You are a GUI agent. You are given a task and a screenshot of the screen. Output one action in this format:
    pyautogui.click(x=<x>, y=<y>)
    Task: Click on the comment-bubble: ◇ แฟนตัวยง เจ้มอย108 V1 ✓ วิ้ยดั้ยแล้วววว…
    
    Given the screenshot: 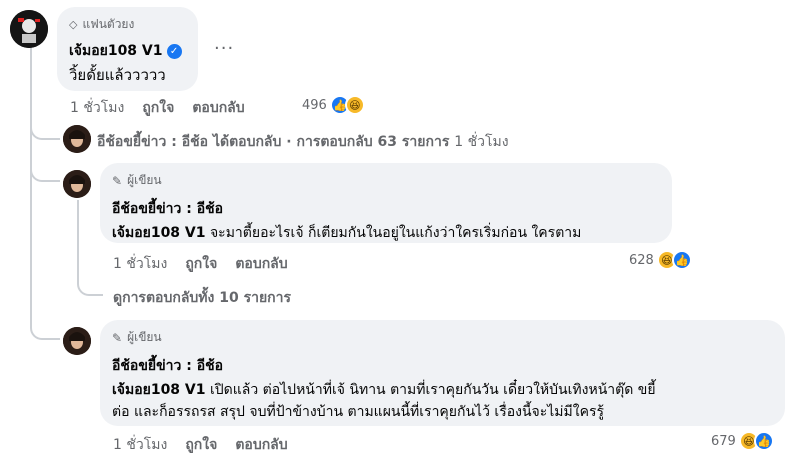 What is the action you would take?
    pyautogui.click(x=127, y=49)
    